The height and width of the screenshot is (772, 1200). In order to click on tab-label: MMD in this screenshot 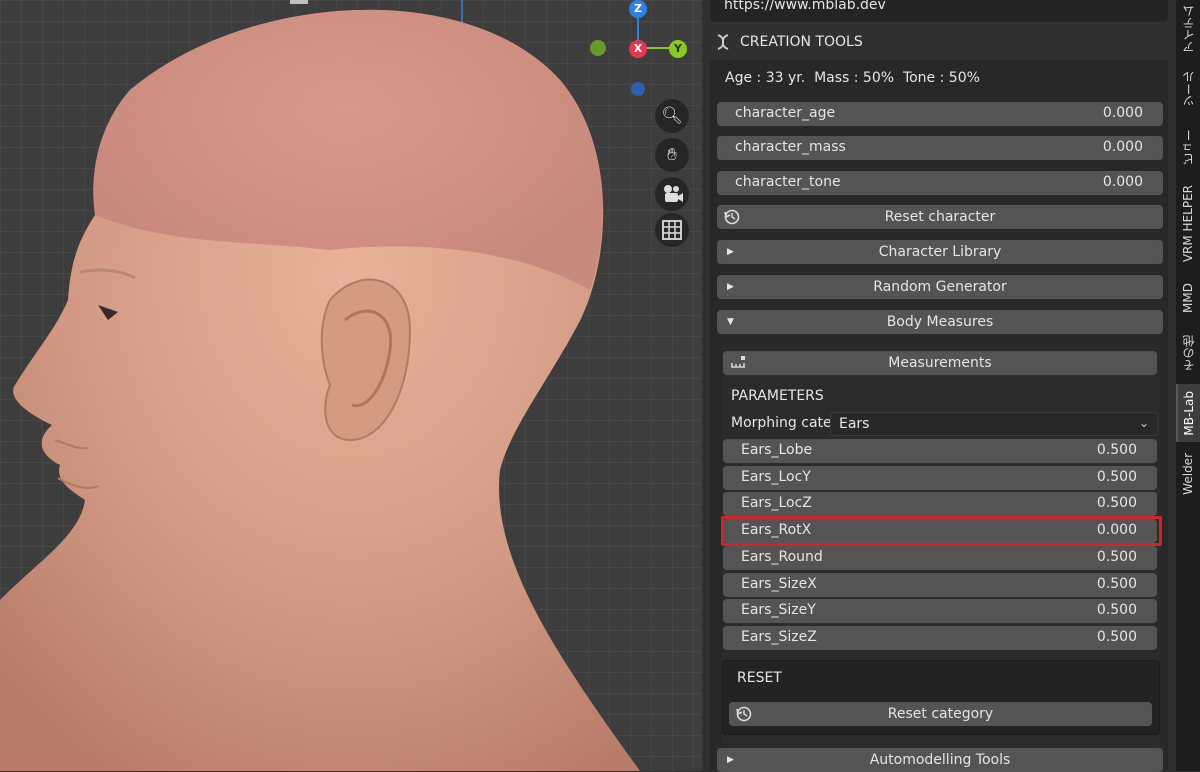, I will do `click(1188, 298)`.